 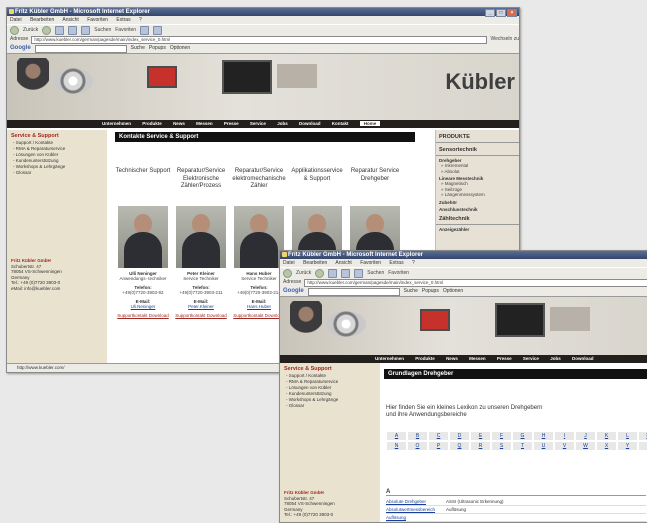 I want to click on glossary-term: Absolute Drehgeber, so click(x=416, y=501).